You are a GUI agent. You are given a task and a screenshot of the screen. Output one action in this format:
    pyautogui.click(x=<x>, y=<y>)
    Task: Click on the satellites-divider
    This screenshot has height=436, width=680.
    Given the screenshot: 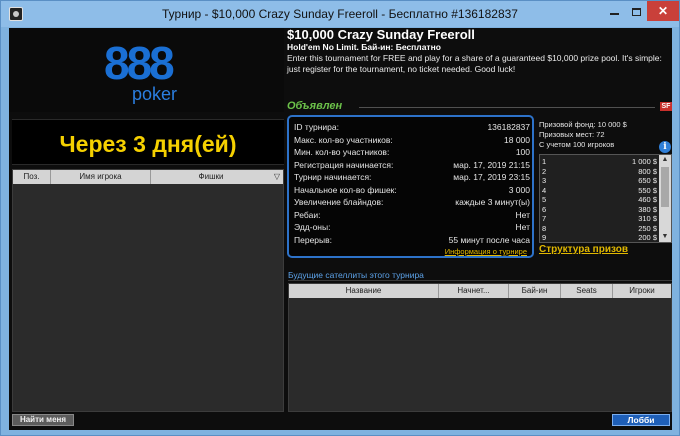 What is the action you would take?
    pyautogui.click(x=480, y=280)
    